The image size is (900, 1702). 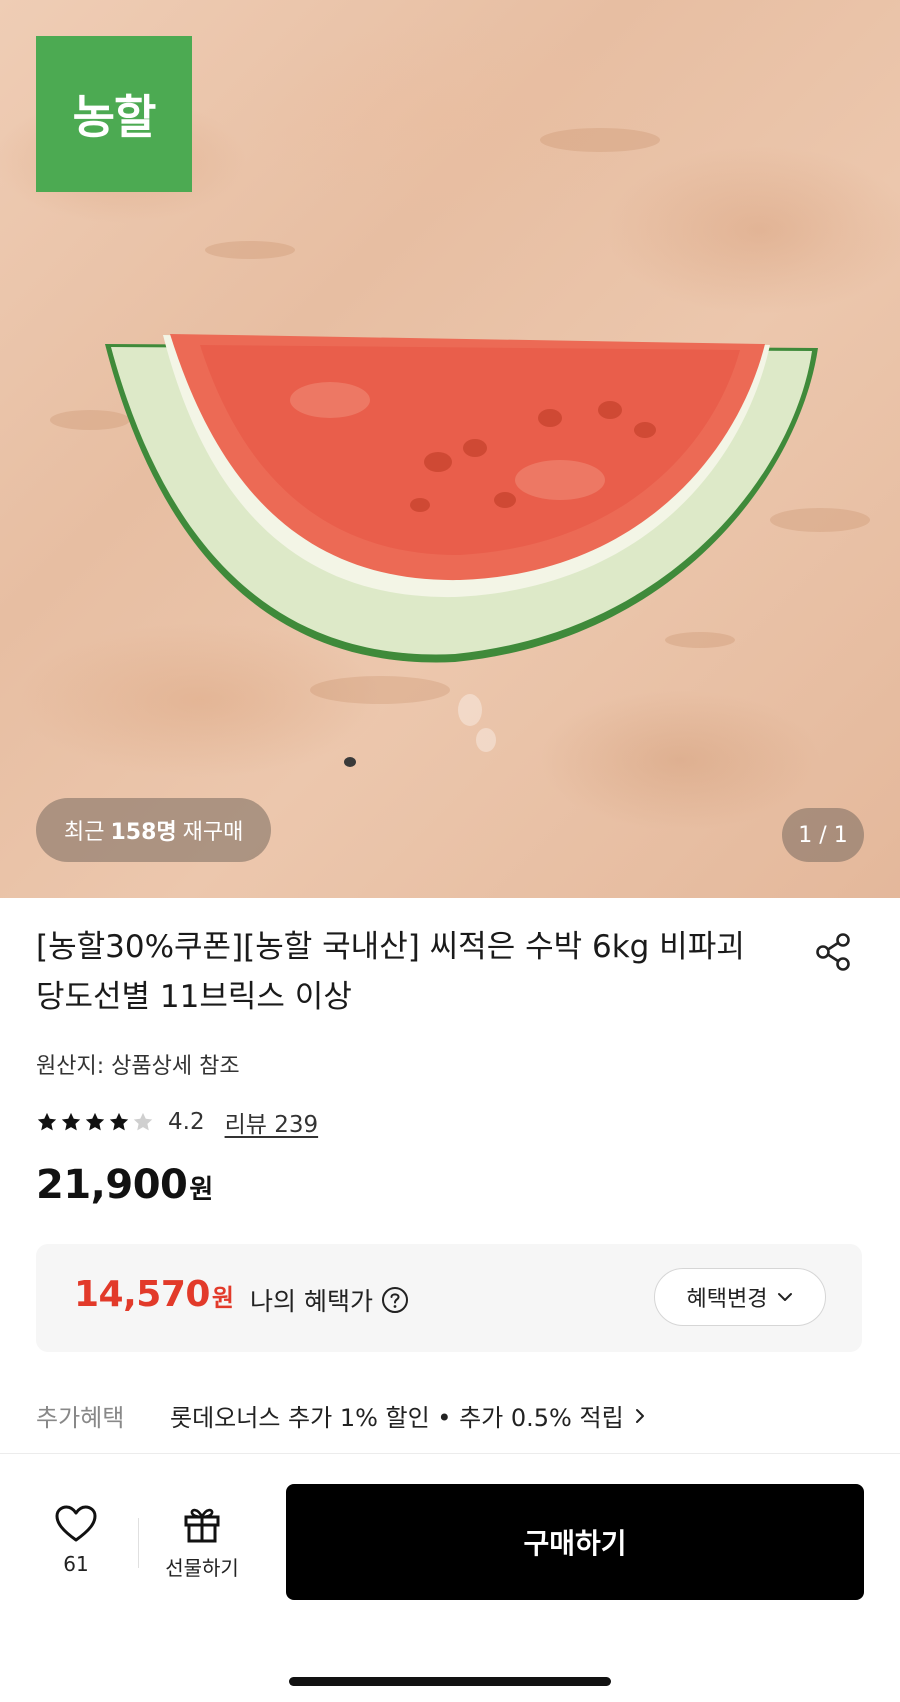 I want to click on extra-benefit-label: 추가혜택, so click(x=80, y=1418).